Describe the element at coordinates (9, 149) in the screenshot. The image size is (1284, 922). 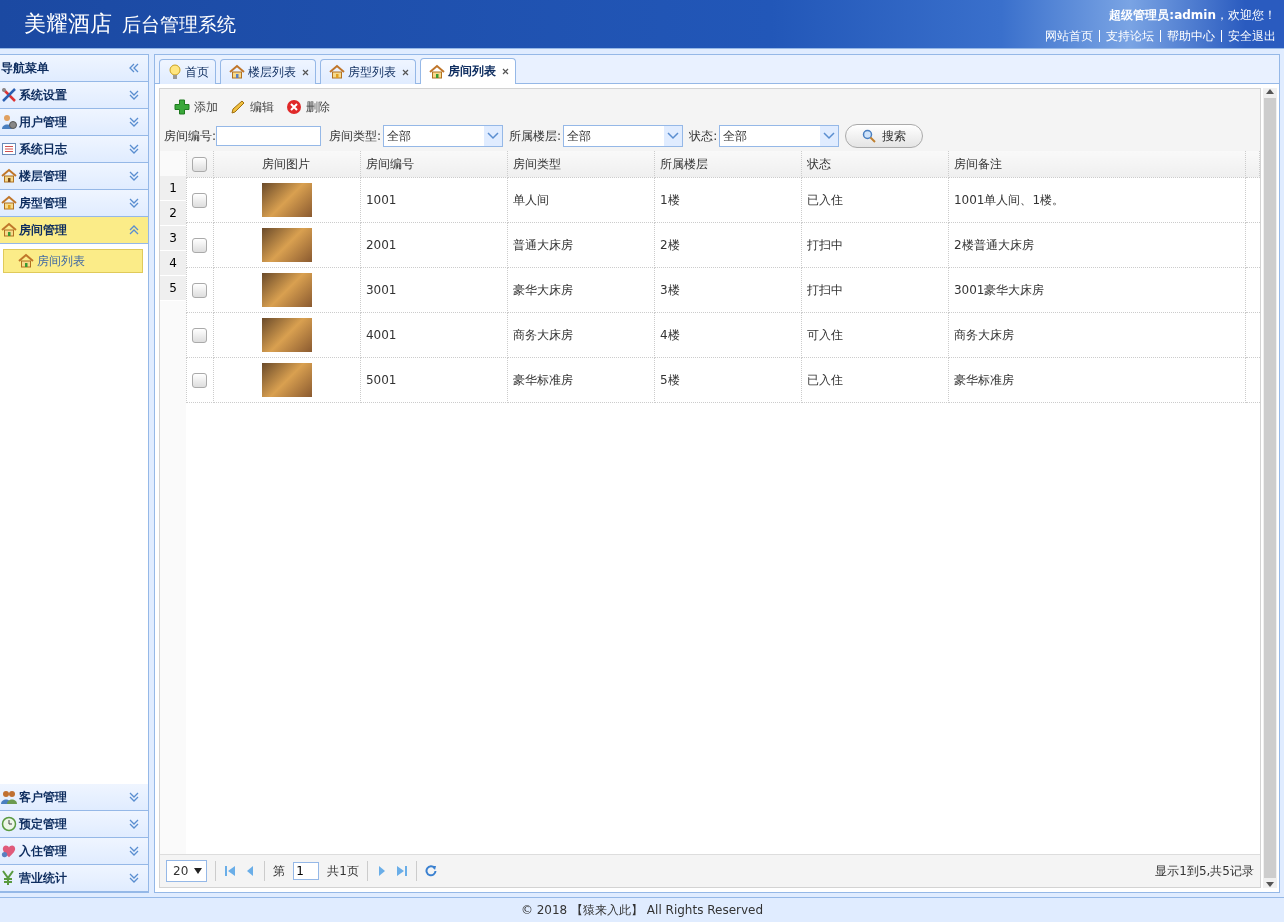
I see `log-icon` at that location.